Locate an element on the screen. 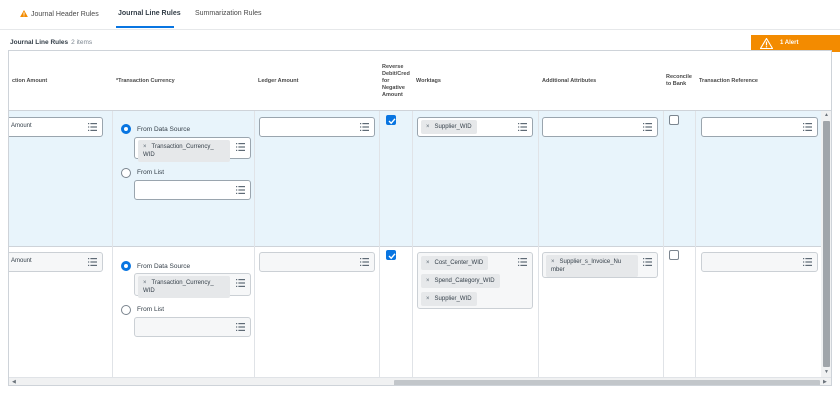 This screenshot has height=401, width=840. worktags-field: × Supplier_WID is located at coordinates (475, 127).